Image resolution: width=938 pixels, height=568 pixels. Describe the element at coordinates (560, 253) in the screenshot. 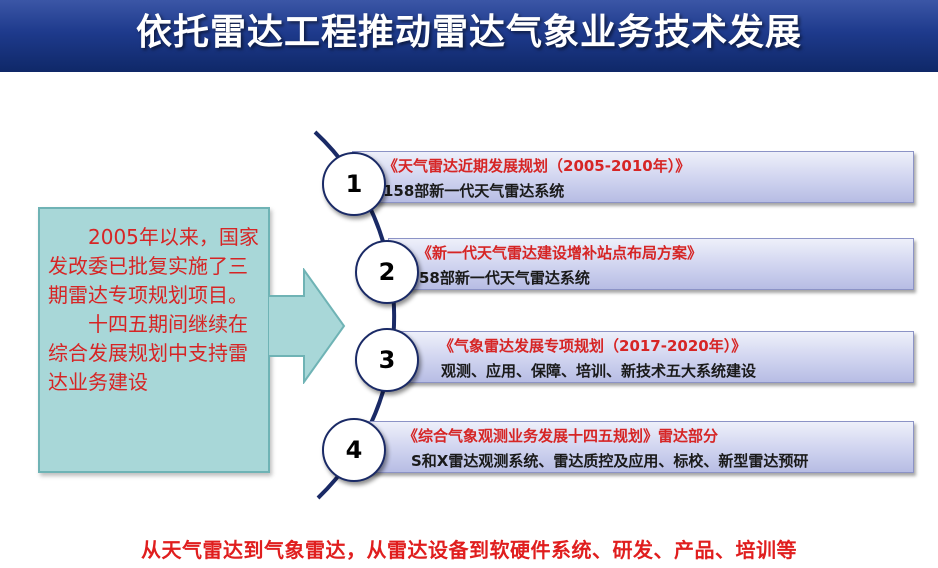

I see `plan-title-2: 《新一代天气雷达建设增补站点布局方案》` at that location.